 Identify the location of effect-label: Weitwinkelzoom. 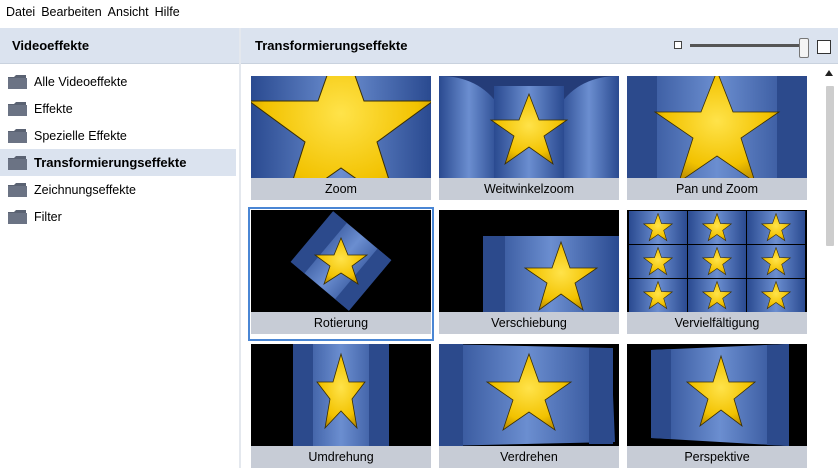
(529, 189).